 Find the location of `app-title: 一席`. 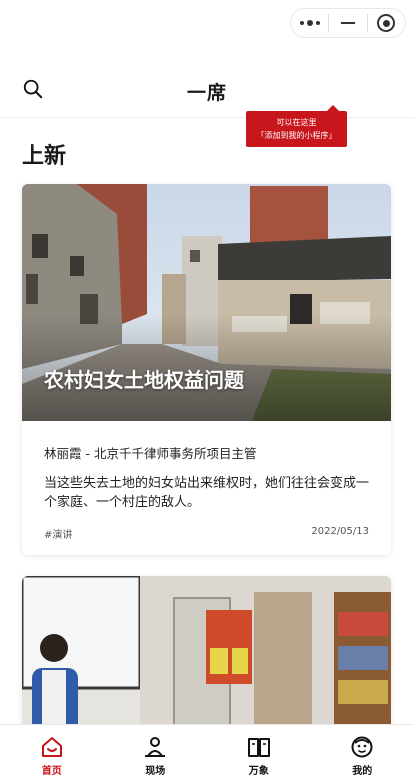

app-title: 一席 is located at coordinates (206, 93).